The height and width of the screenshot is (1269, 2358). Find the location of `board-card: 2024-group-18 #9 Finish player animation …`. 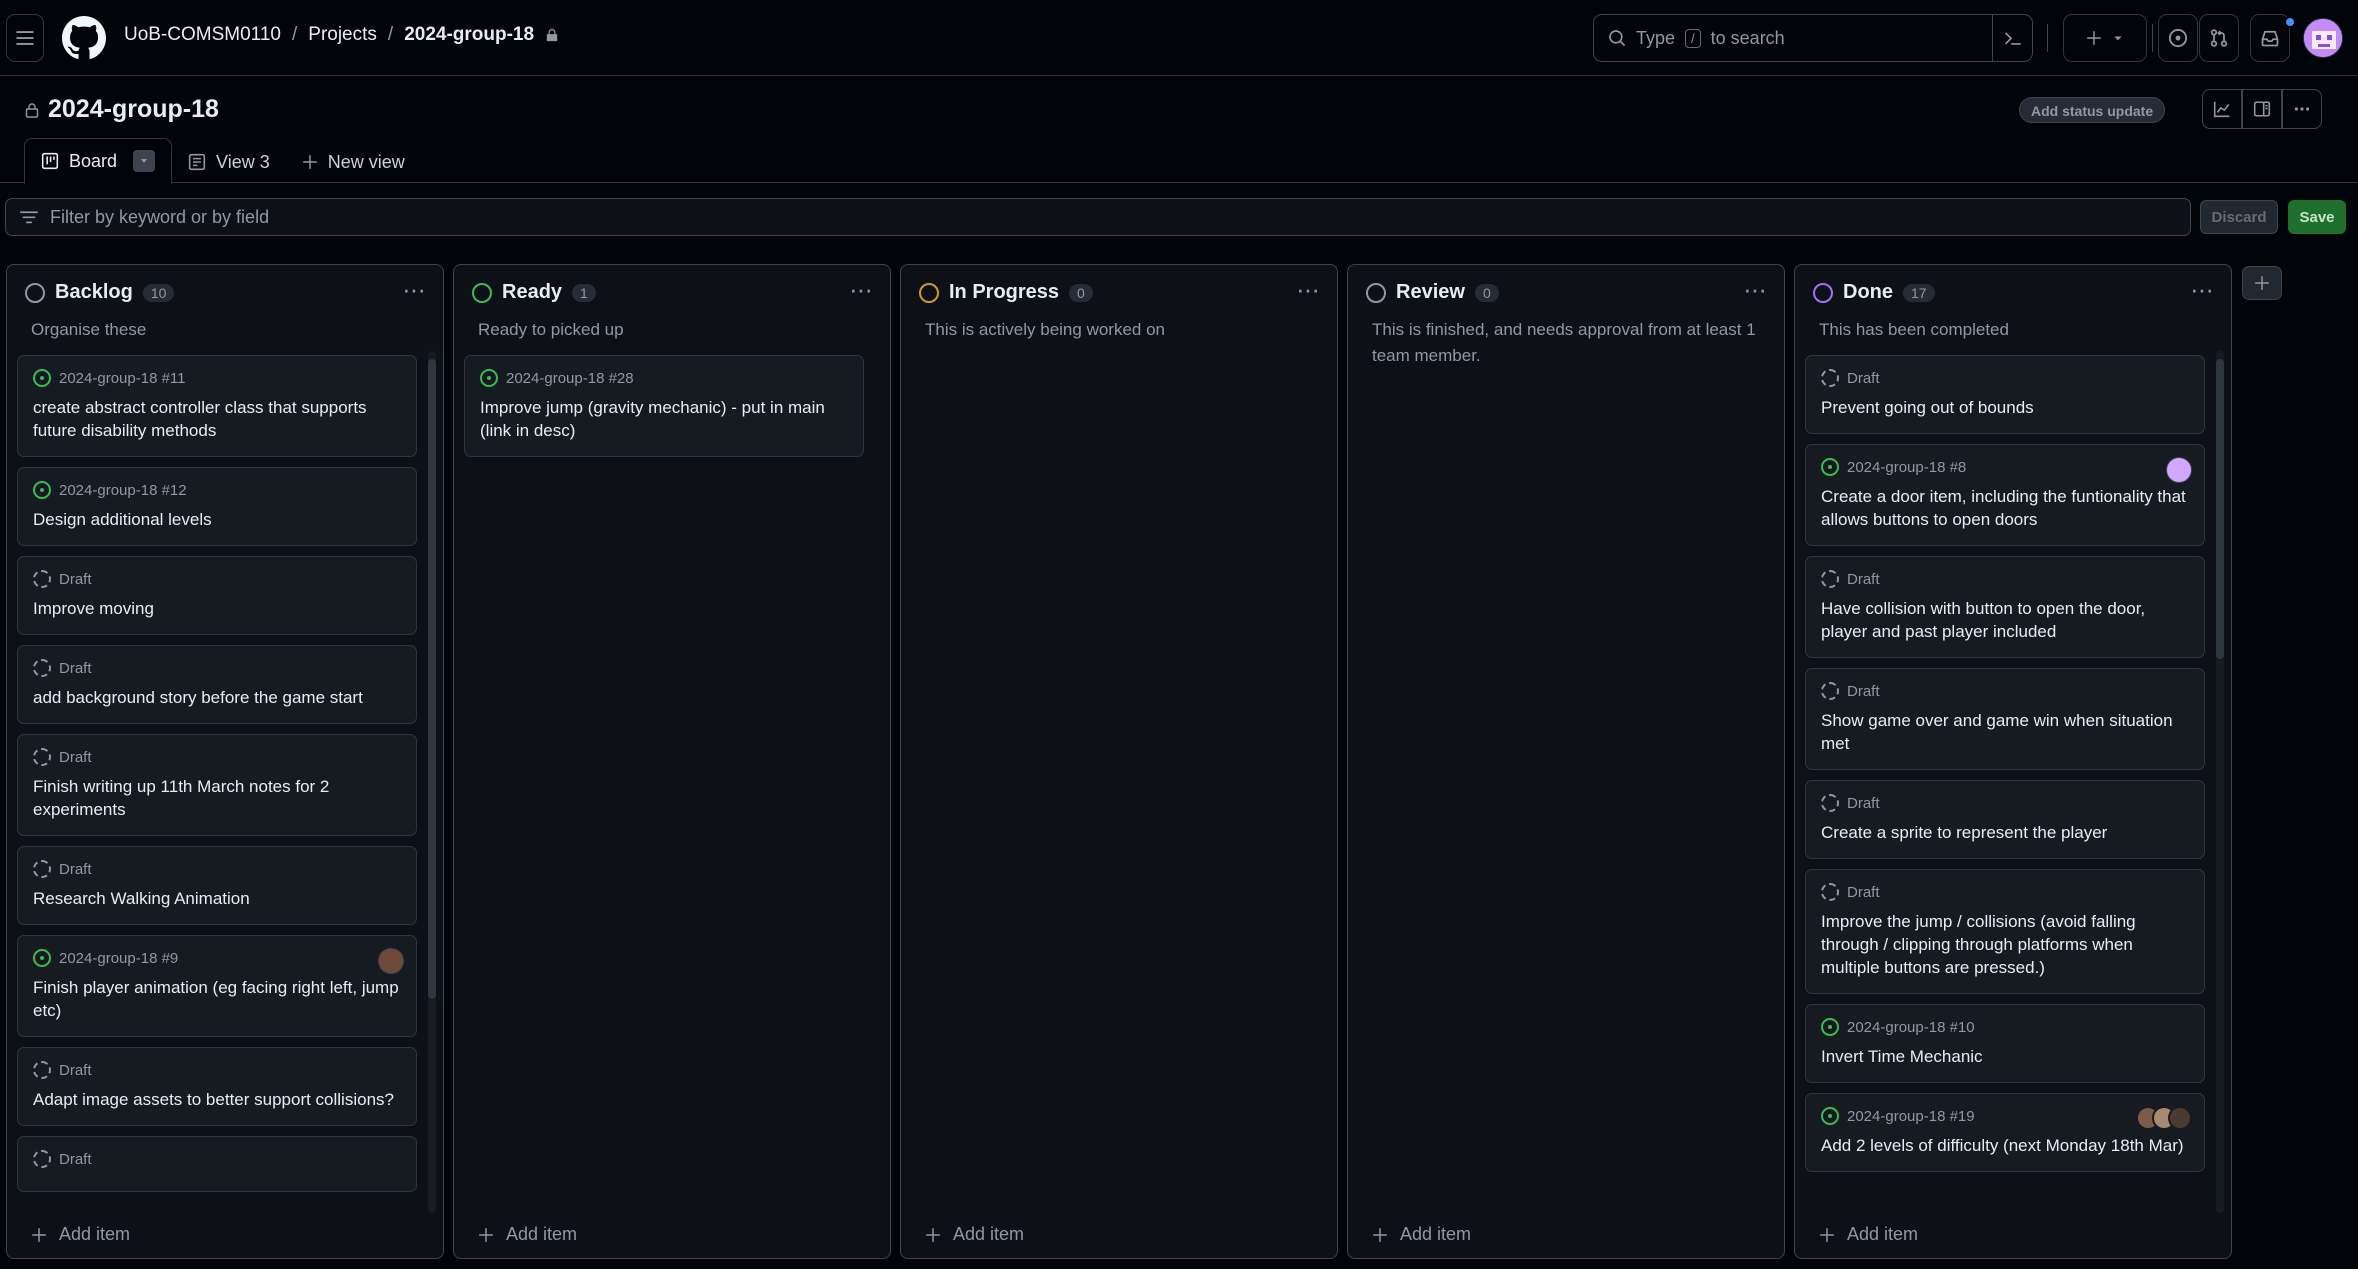

board-card: 2024-group-18 #9 Finish player animation … is located at coordinates (217, 986).